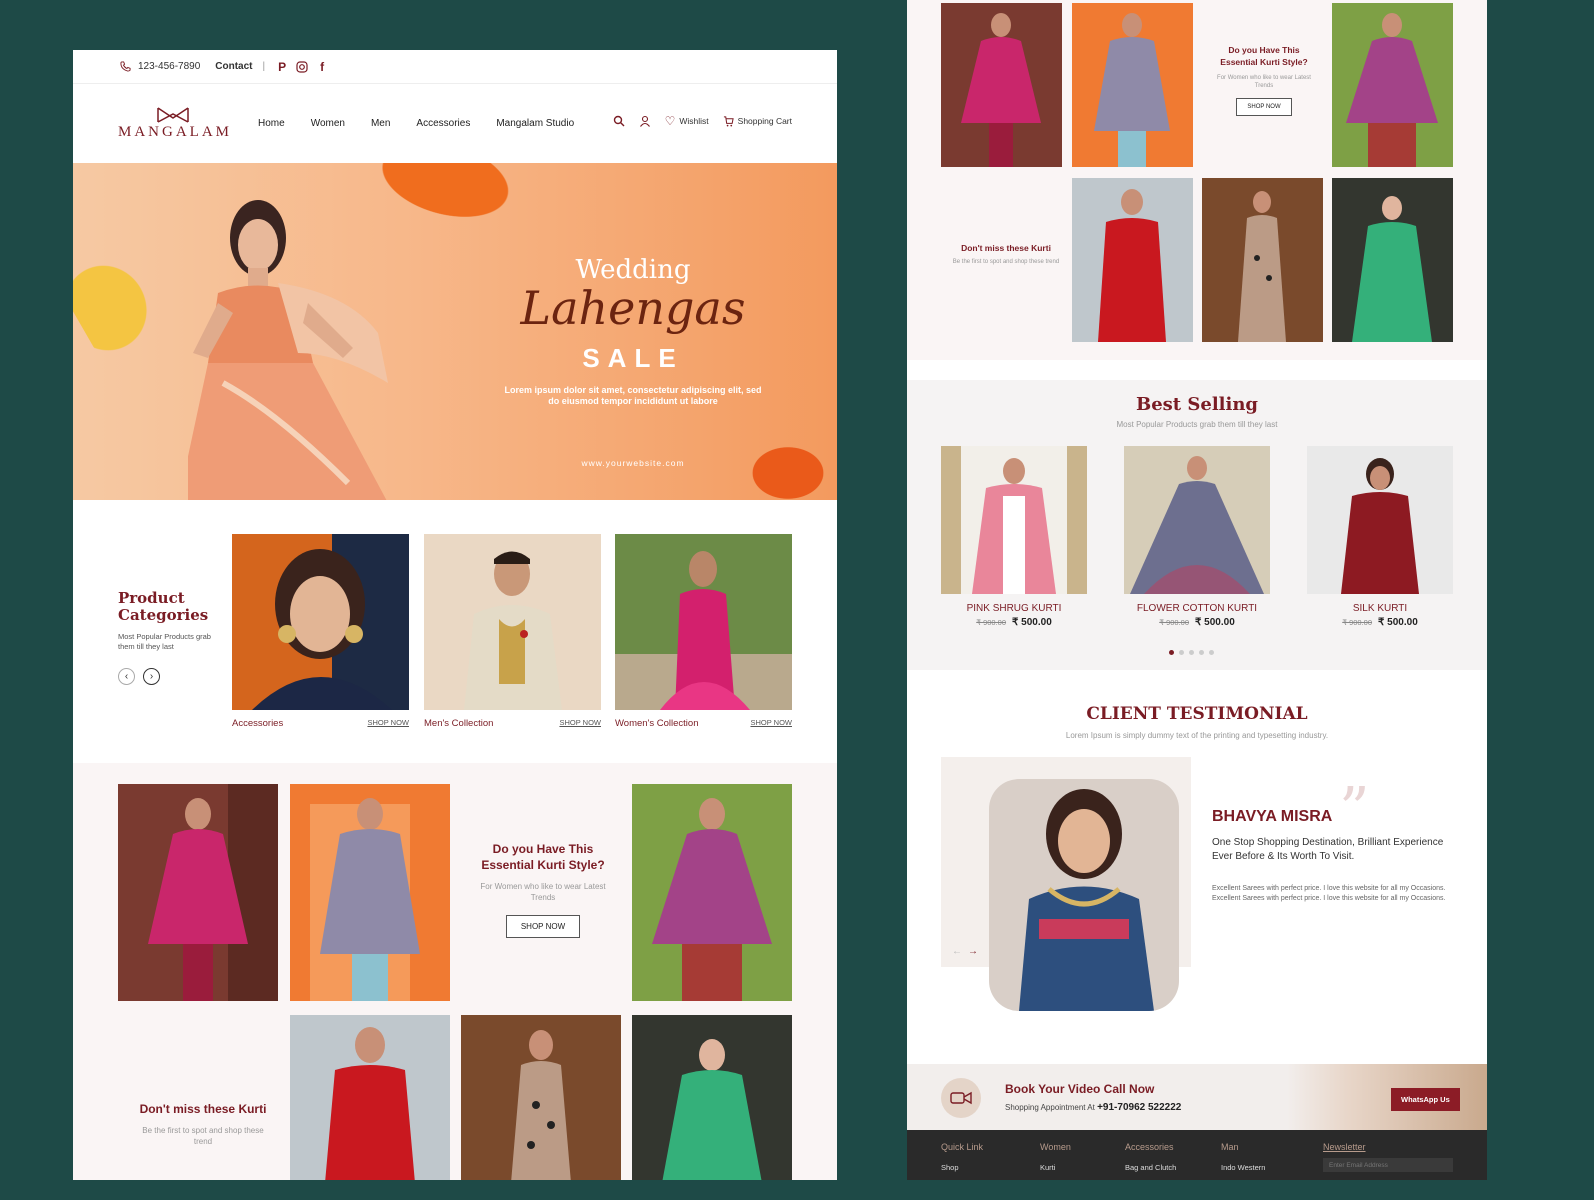  What do you see at coordinates (645, 121) in the screenshot?
I see `user-icon` at bounding box center [645, 121].